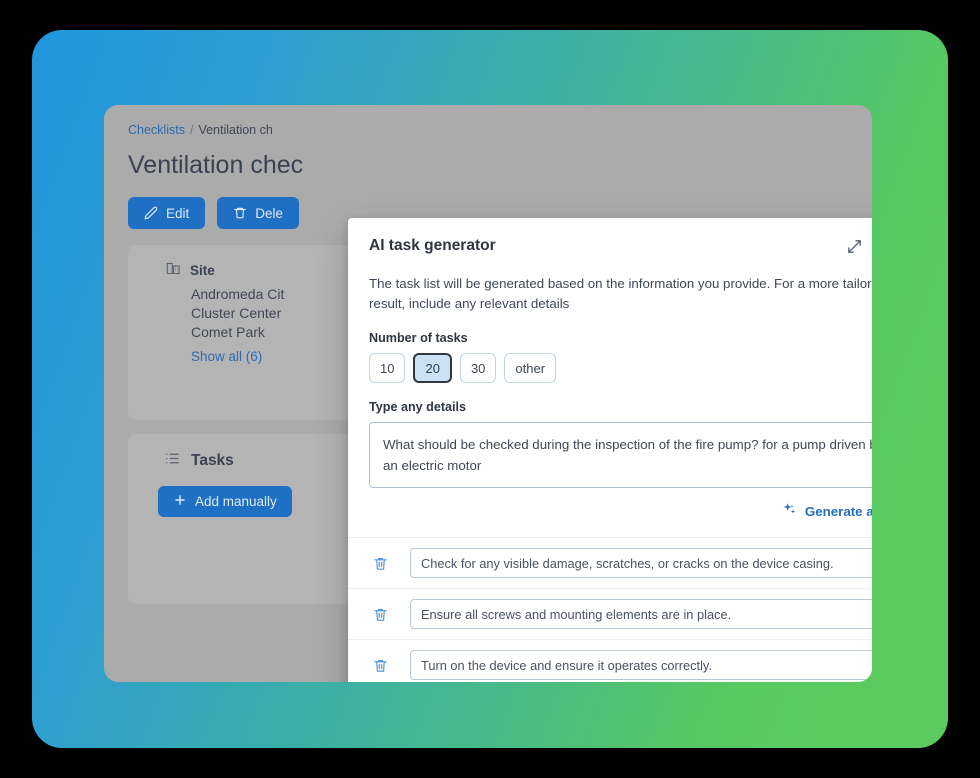  I want to click on count-option-20: 20, so click(432, 368).